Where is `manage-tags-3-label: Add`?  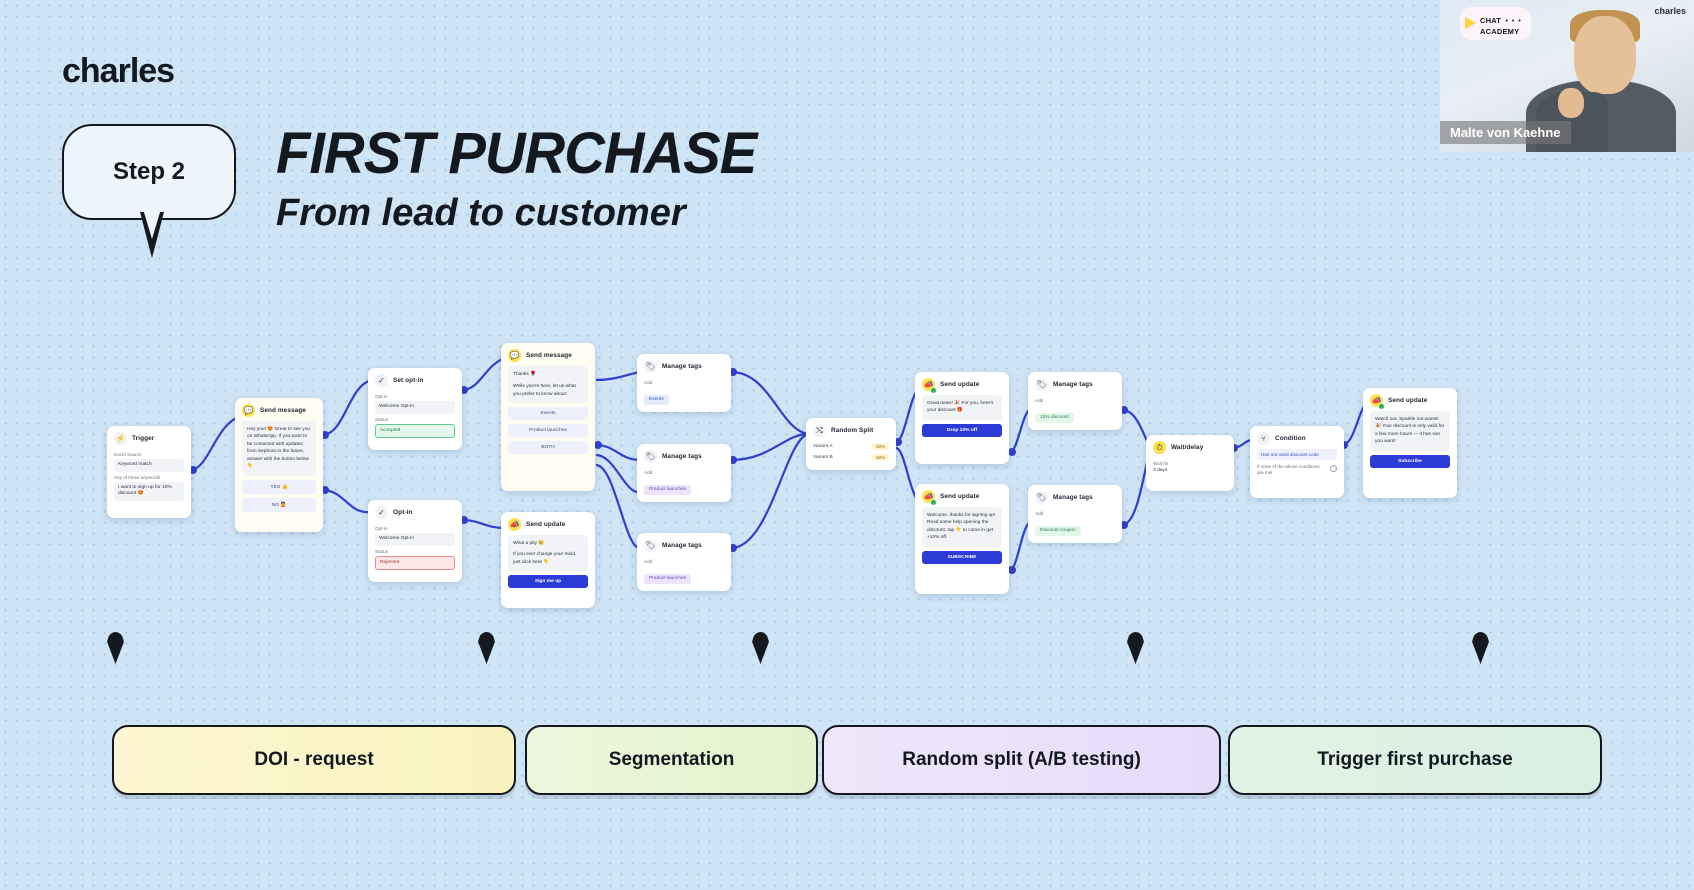 manage-tags-3-label: Add is located at coordinates (648, 561).